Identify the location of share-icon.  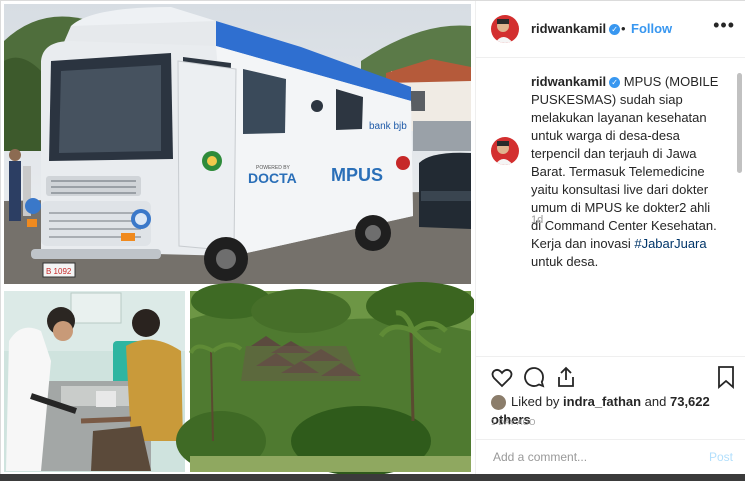
(566, 377).